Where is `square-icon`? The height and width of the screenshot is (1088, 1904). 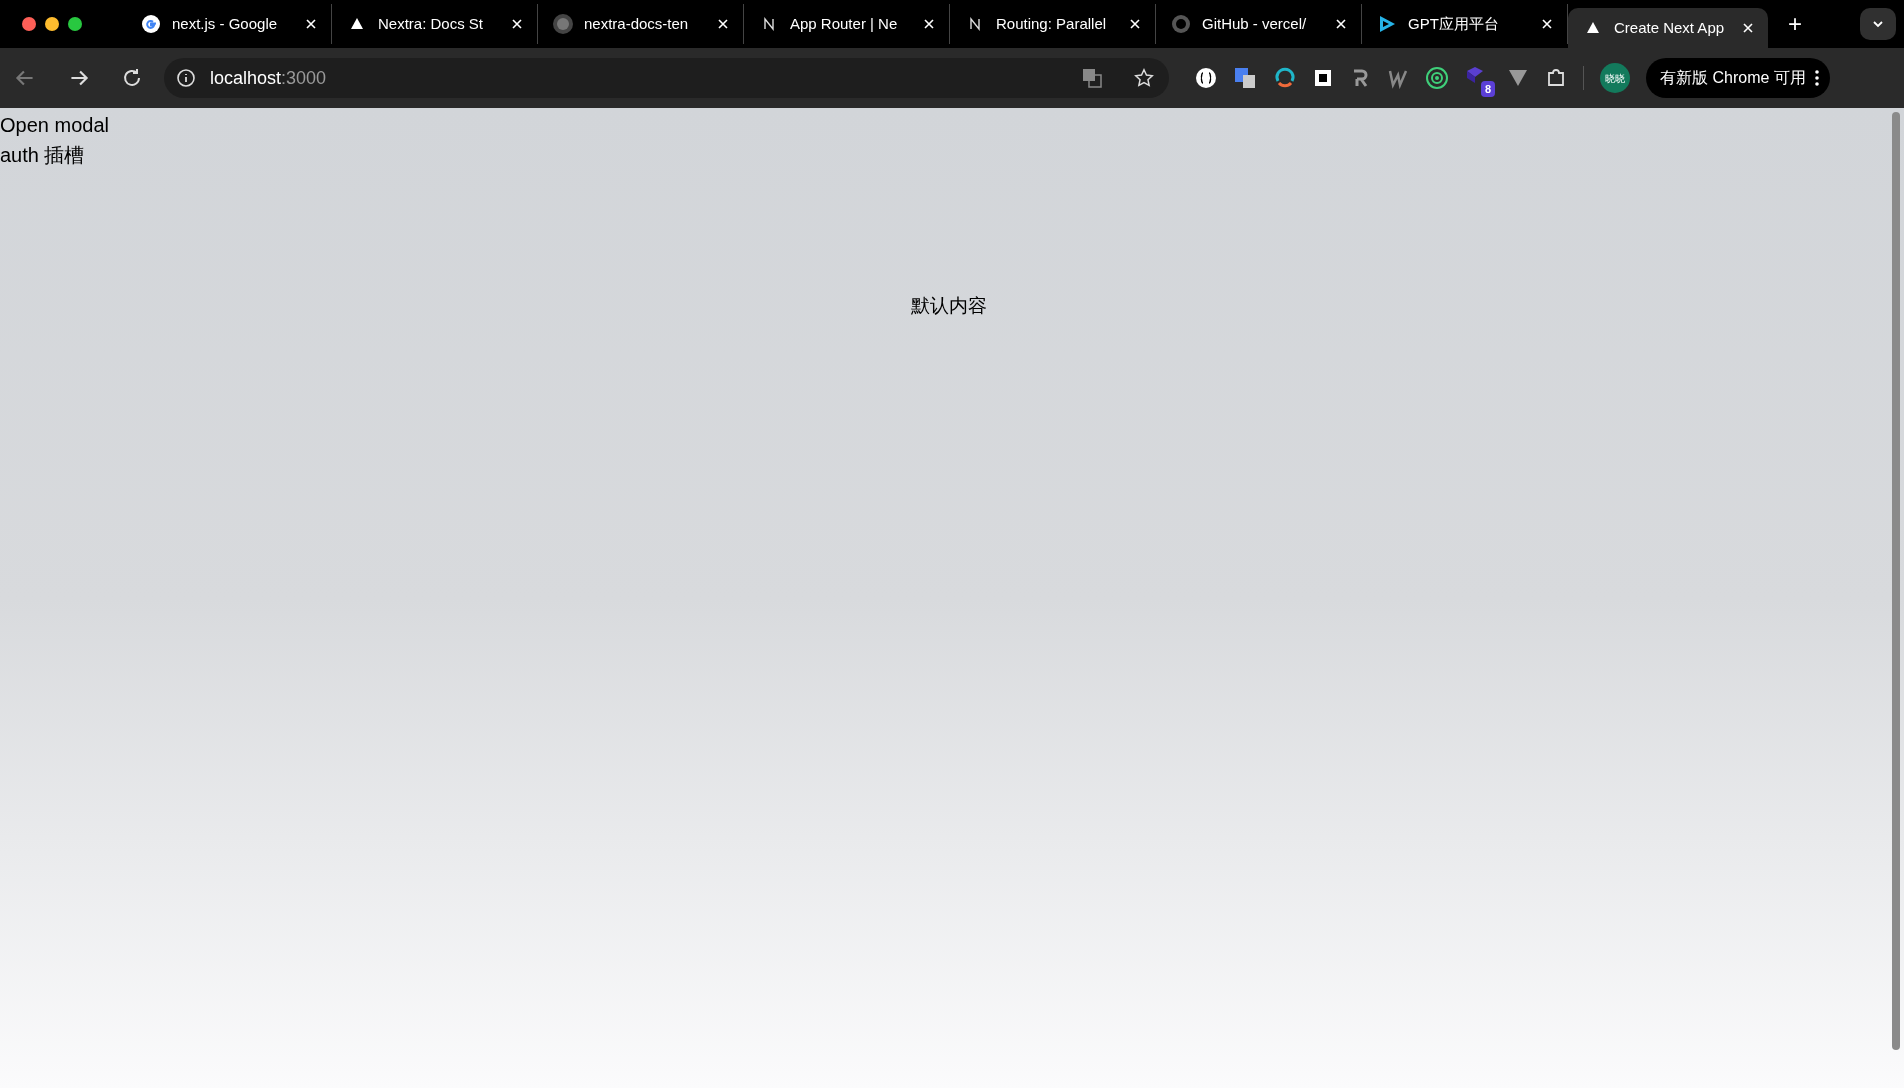
square-icon is located at coordinates (1323, 78).